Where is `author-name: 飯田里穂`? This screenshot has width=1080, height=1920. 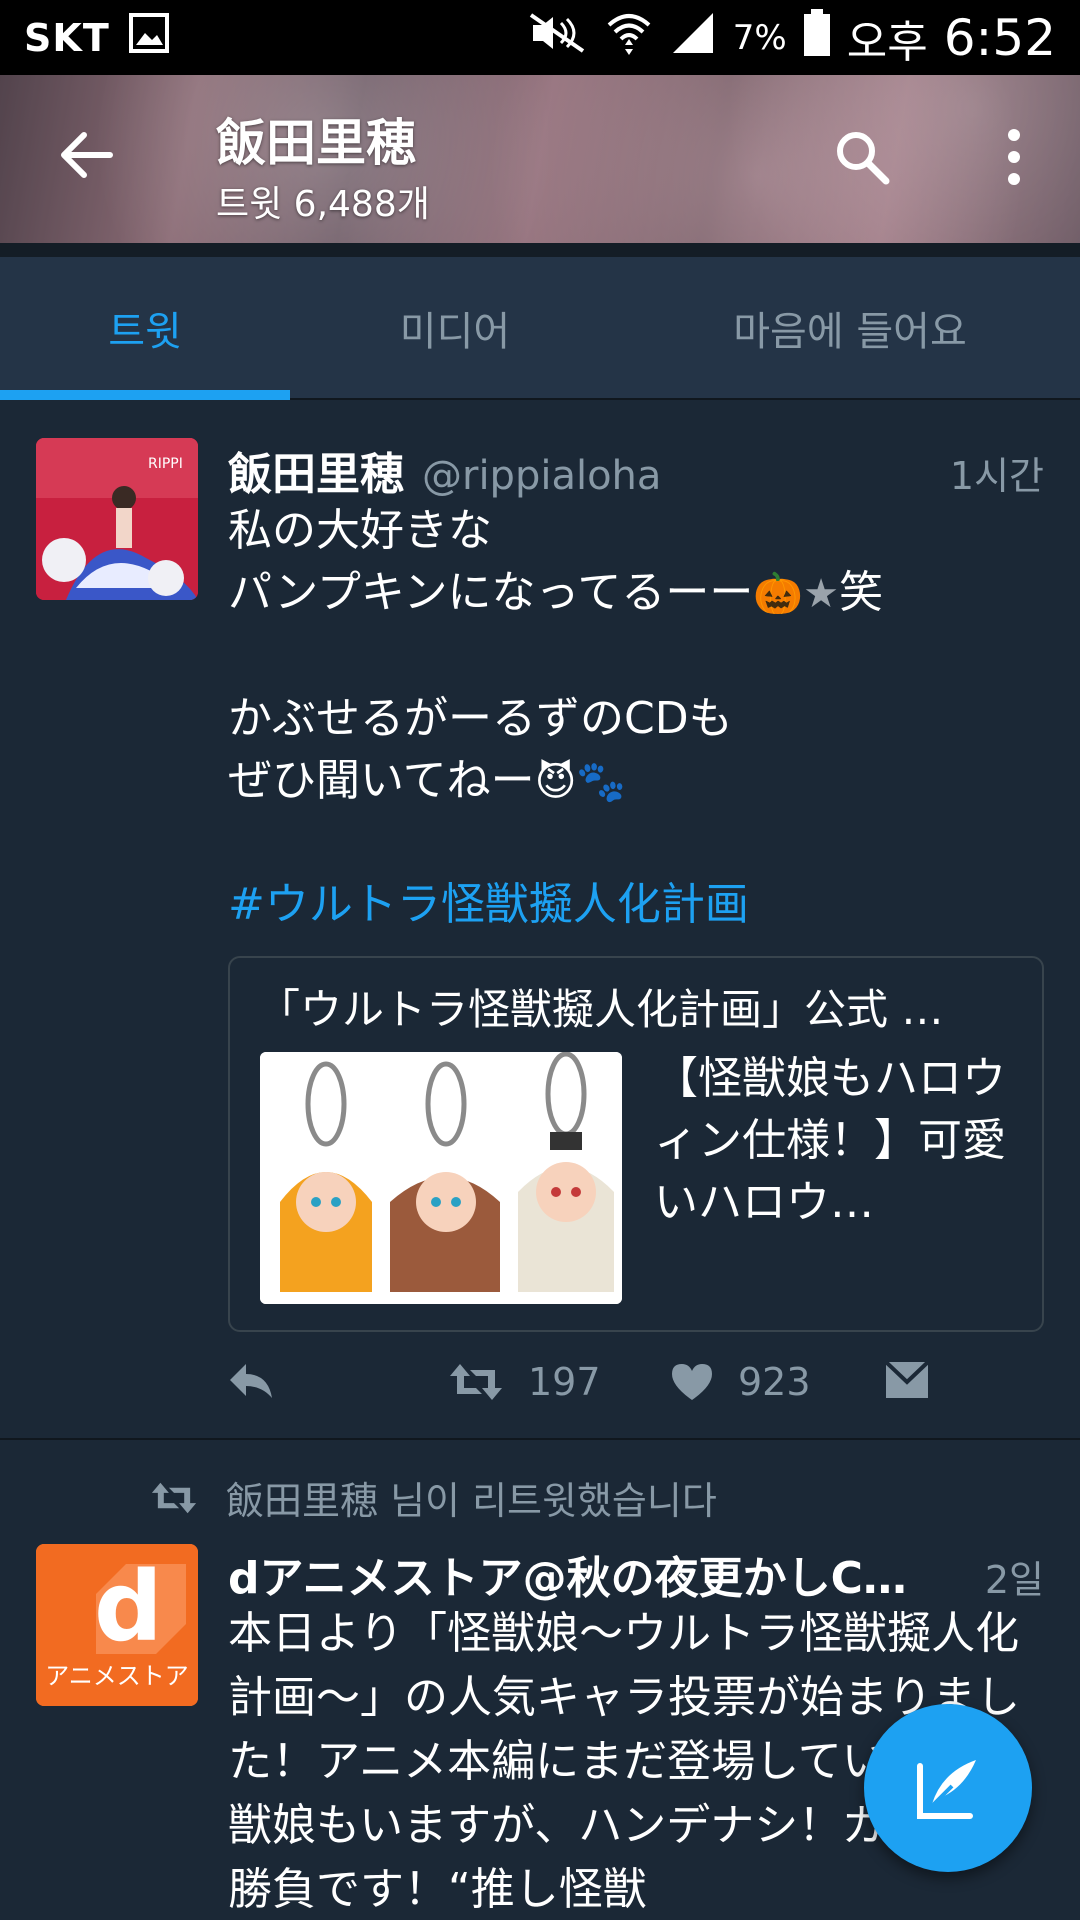
author-name: 飯田里穂 is located at coordinates (316, 470).